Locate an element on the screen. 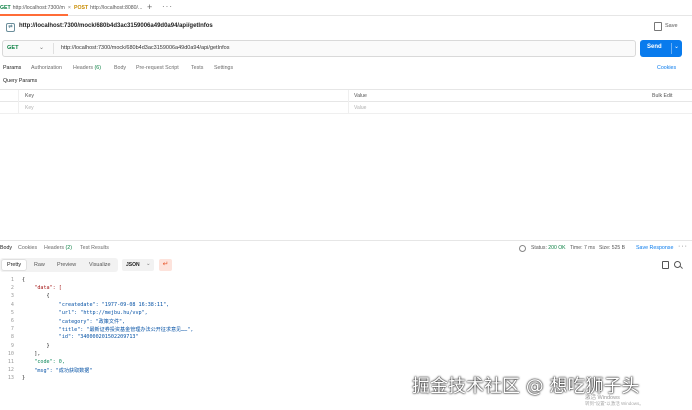 The height and width of the screenshot is (410, 692). tab-tests: Tests is located at coordinates (197, 68).